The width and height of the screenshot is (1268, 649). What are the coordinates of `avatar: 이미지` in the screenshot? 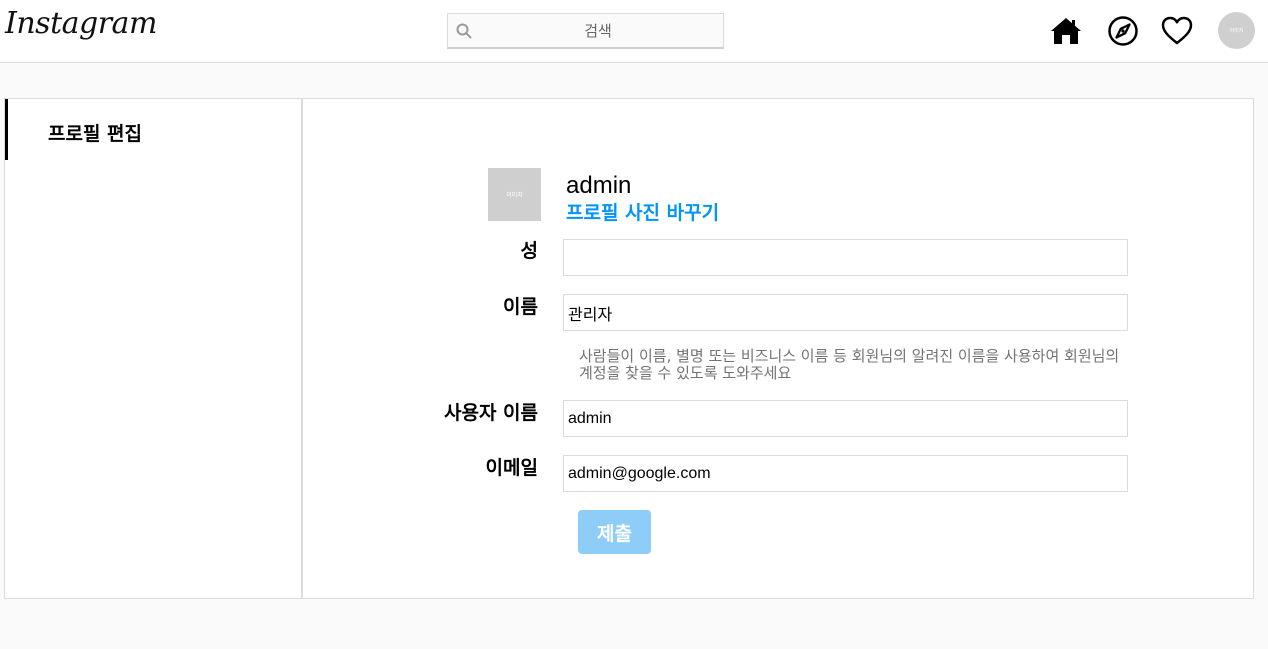 It's located at (1236, 30).